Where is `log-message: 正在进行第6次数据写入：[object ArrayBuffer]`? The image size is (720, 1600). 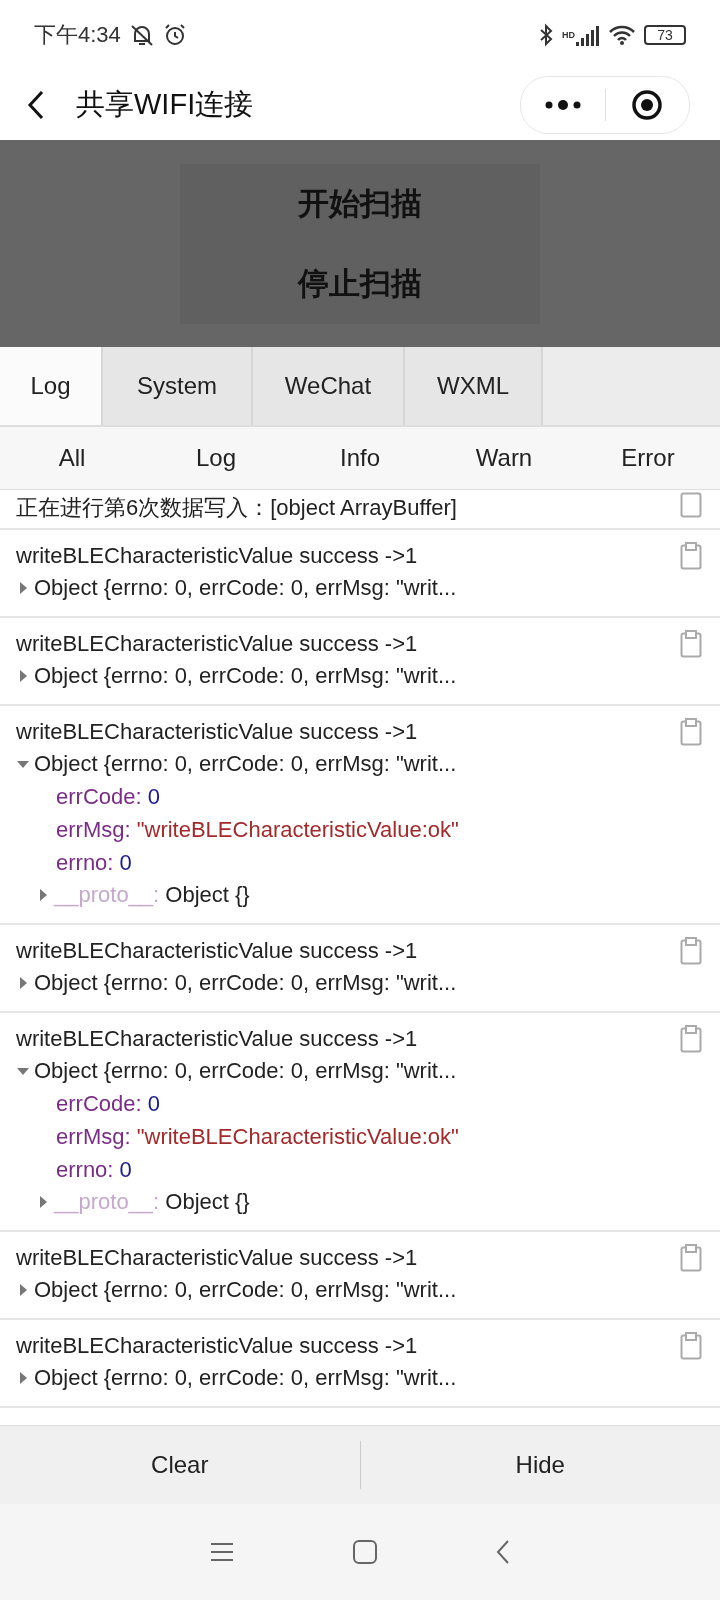
log-message: 正在进行第6次数据写入：[object ArrayBuffer] is located at coordinates (236, 508).